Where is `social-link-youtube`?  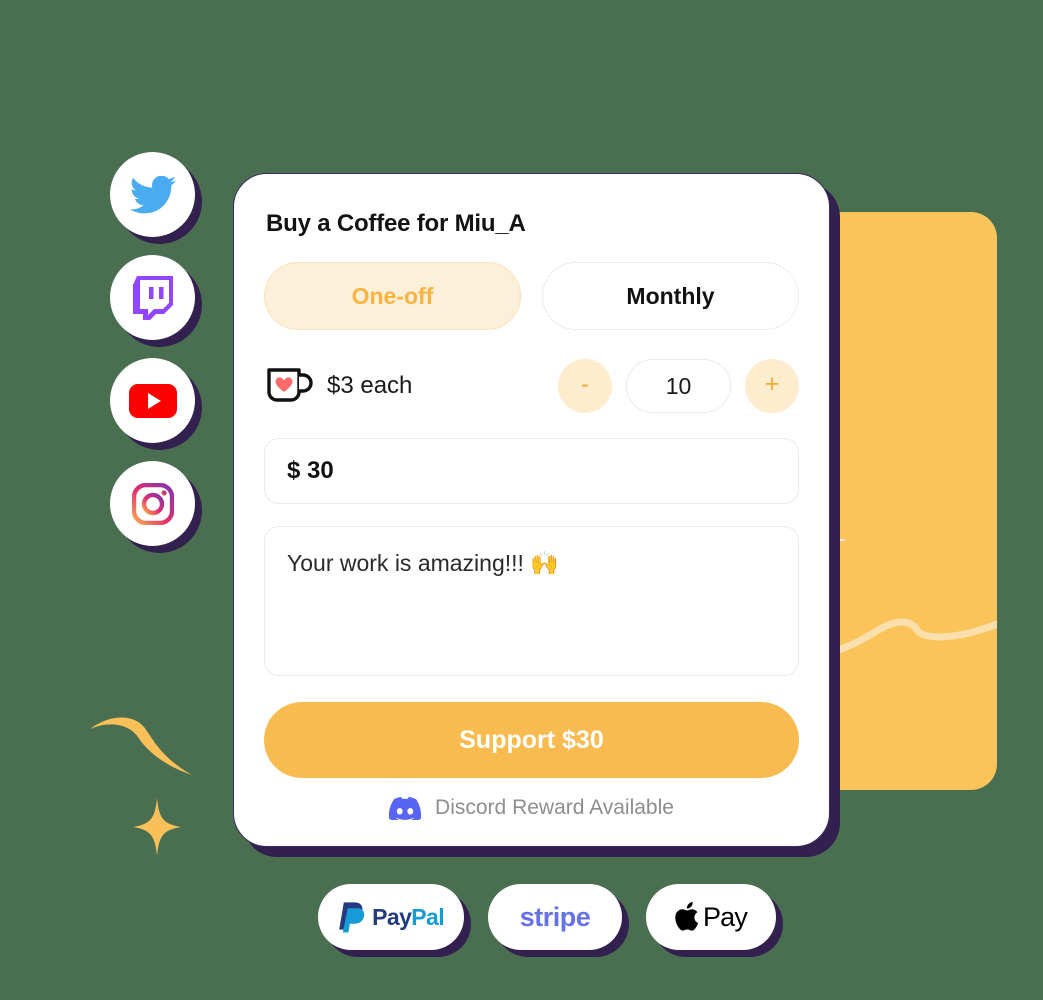
social-link-youtube is located at coordinates (152, 400).